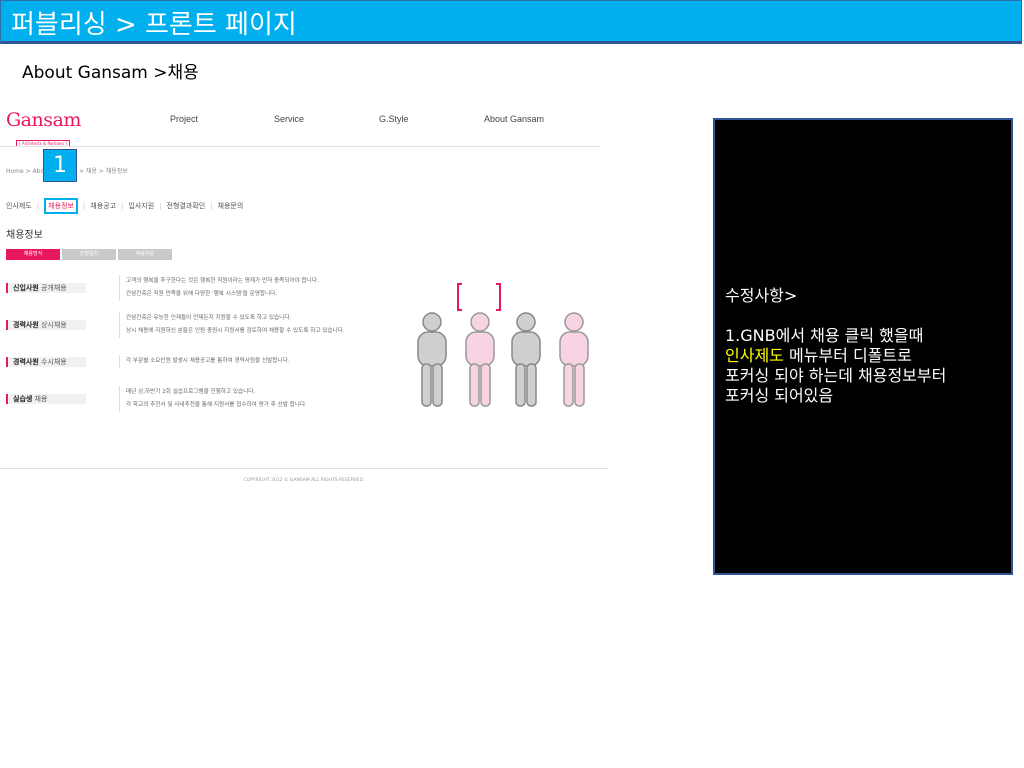 The image size is (1024, 768). I want to click on gnb-item-gstyle: G.Style, so click(394, 119).